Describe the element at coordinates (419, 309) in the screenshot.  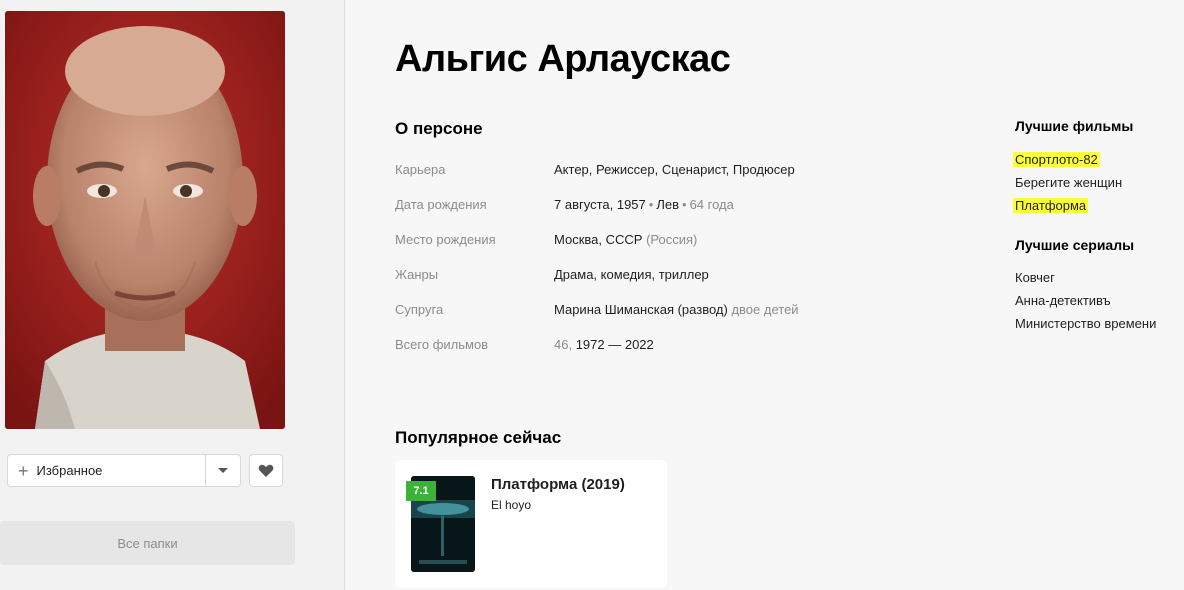
I see `fact-key: Супруга` at that location.